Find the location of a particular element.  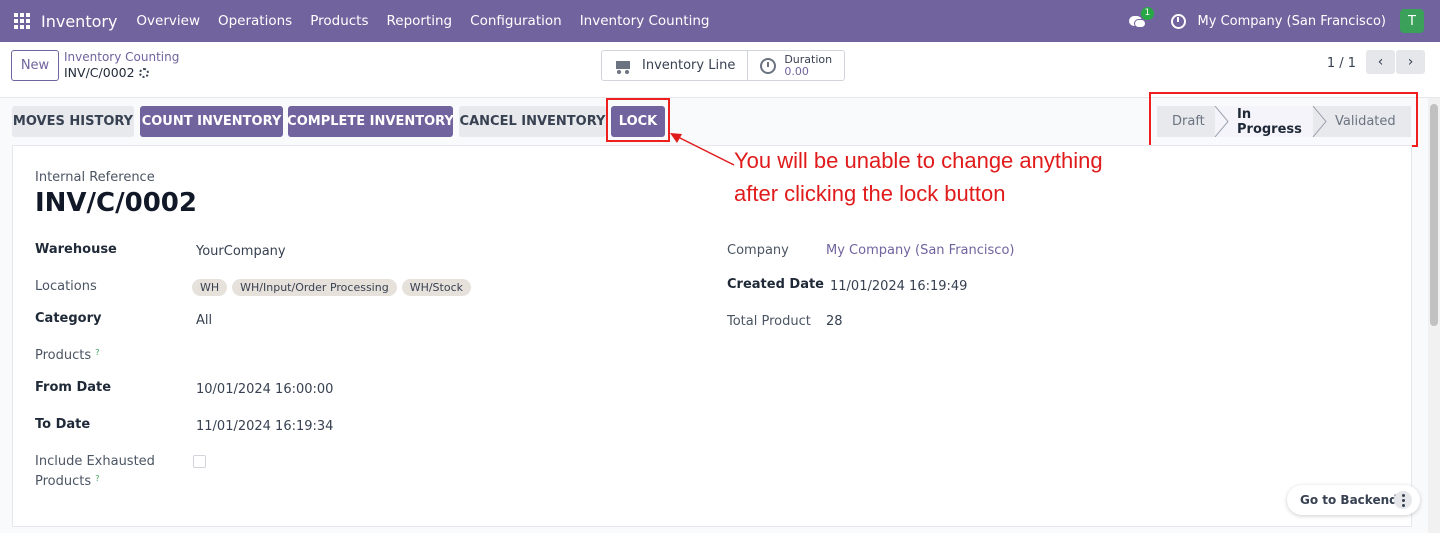

created-date-label: Created Date is located at coordinates (775, 284).